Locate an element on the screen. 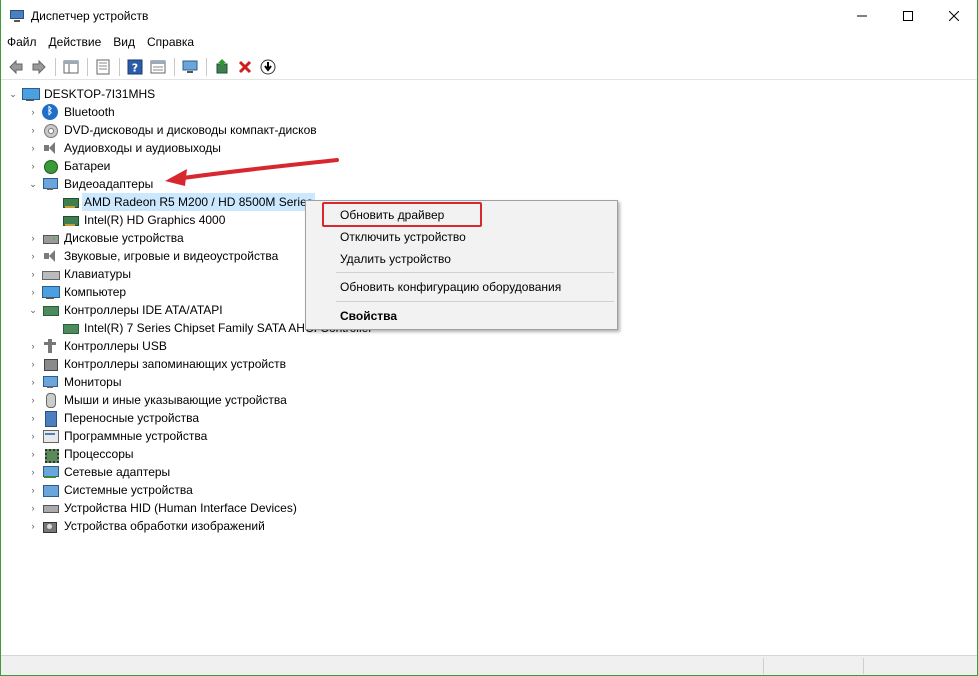 This screenshot has height=676, width=978. tree-item-batteries: › Батареи is located at coordinates (69, 166).